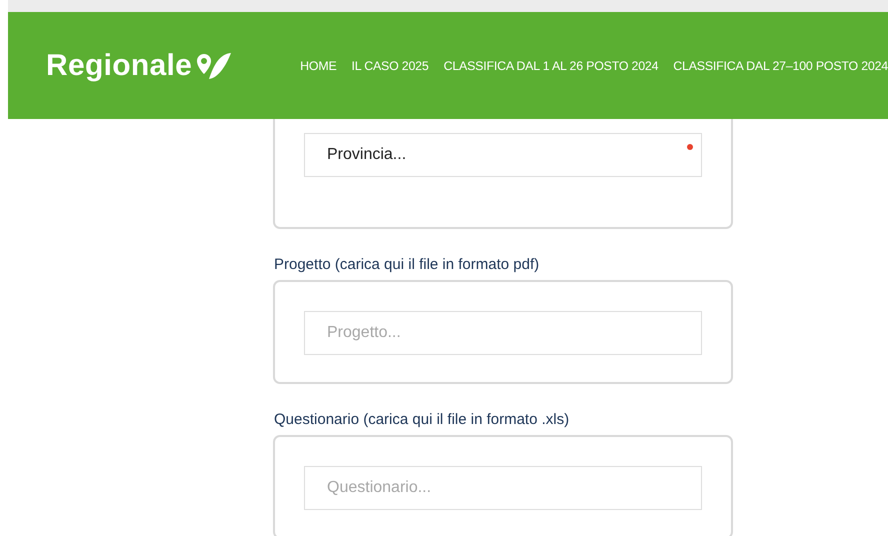 The image size is (888, 536). I want to click on nav-link: CLASSIFICA DAL 27–100 POSTO 2024, so click(780, 65).